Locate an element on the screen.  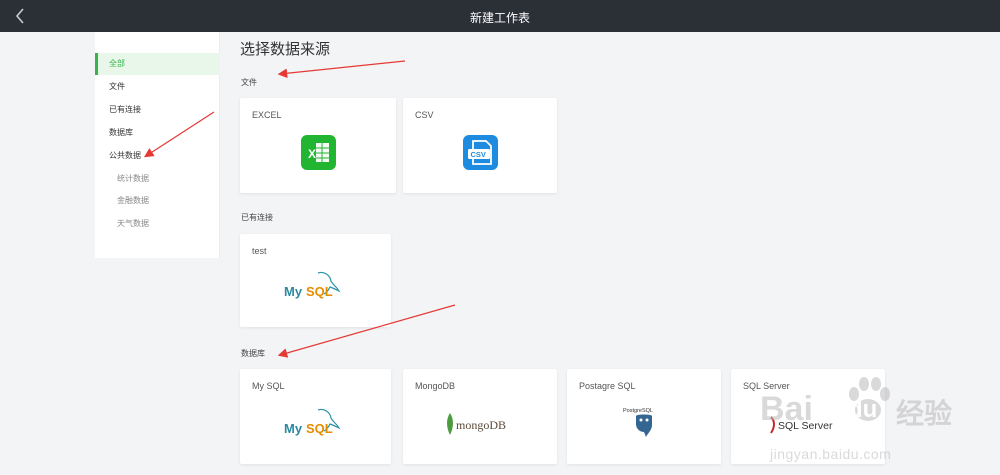
page-title: 新建工作表 is located at coordinates (499, 18).